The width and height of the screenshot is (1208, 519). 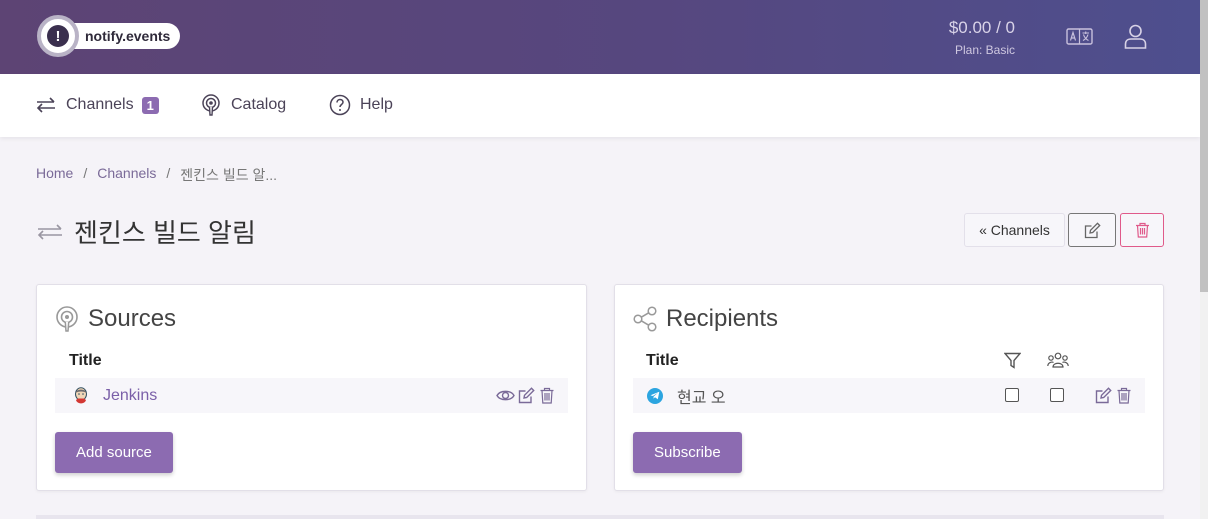 I want to click on top-header: ! notify.events $0.00 / 0 Plan: Basic, so click(x=600, y=37).